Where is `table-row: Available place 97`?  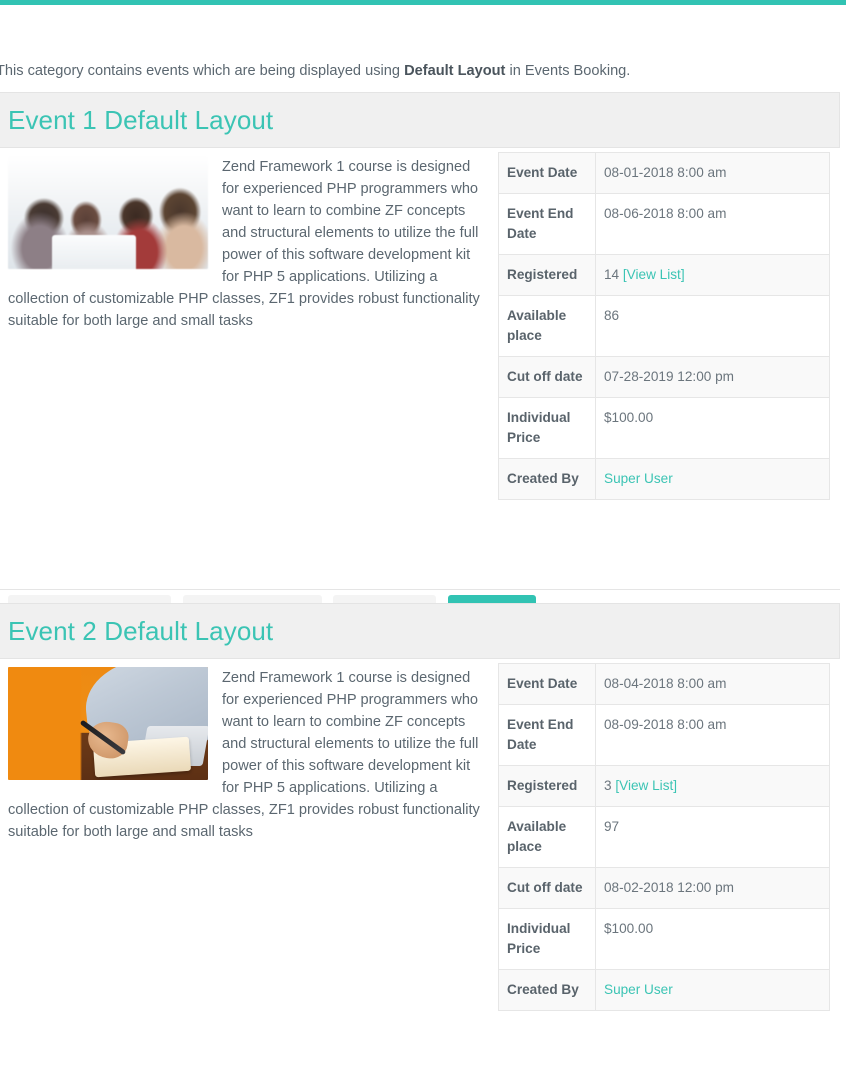 table-row: Available place 97 is located at coordinates (664, 837).